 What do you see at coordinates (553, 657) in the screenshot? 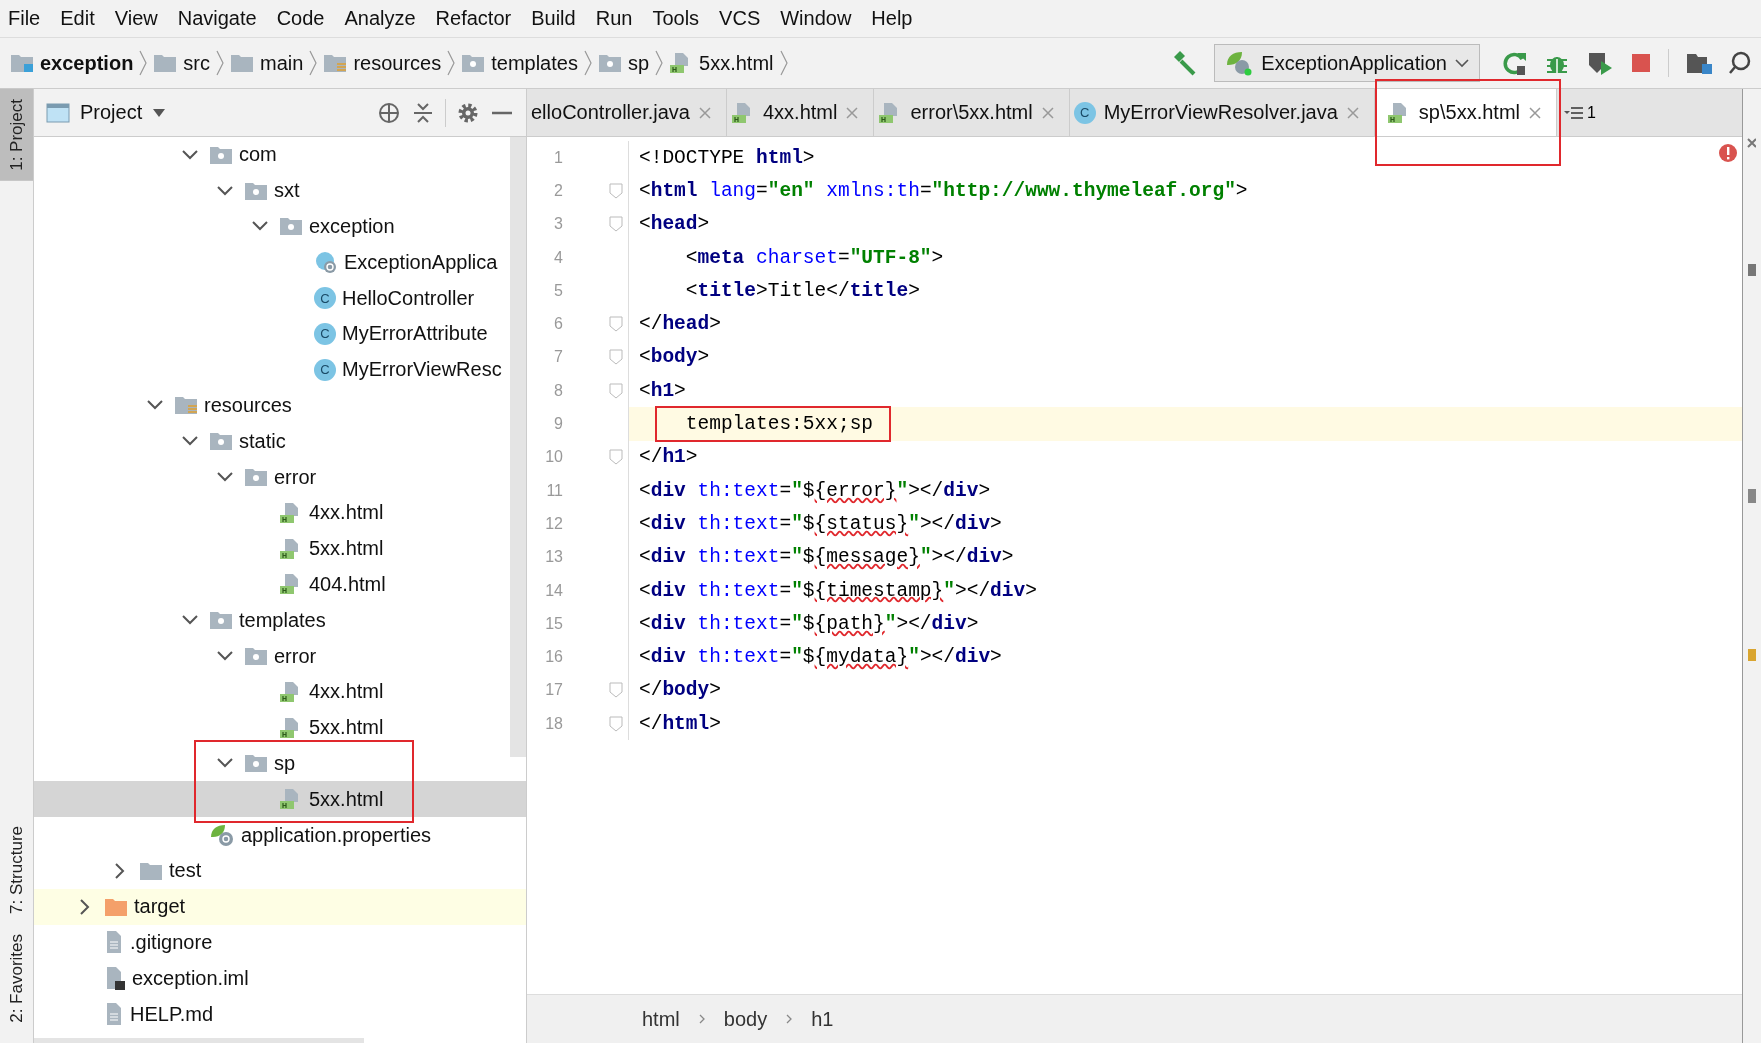
I see `line-number: 16` at bounding box center [553, 657].